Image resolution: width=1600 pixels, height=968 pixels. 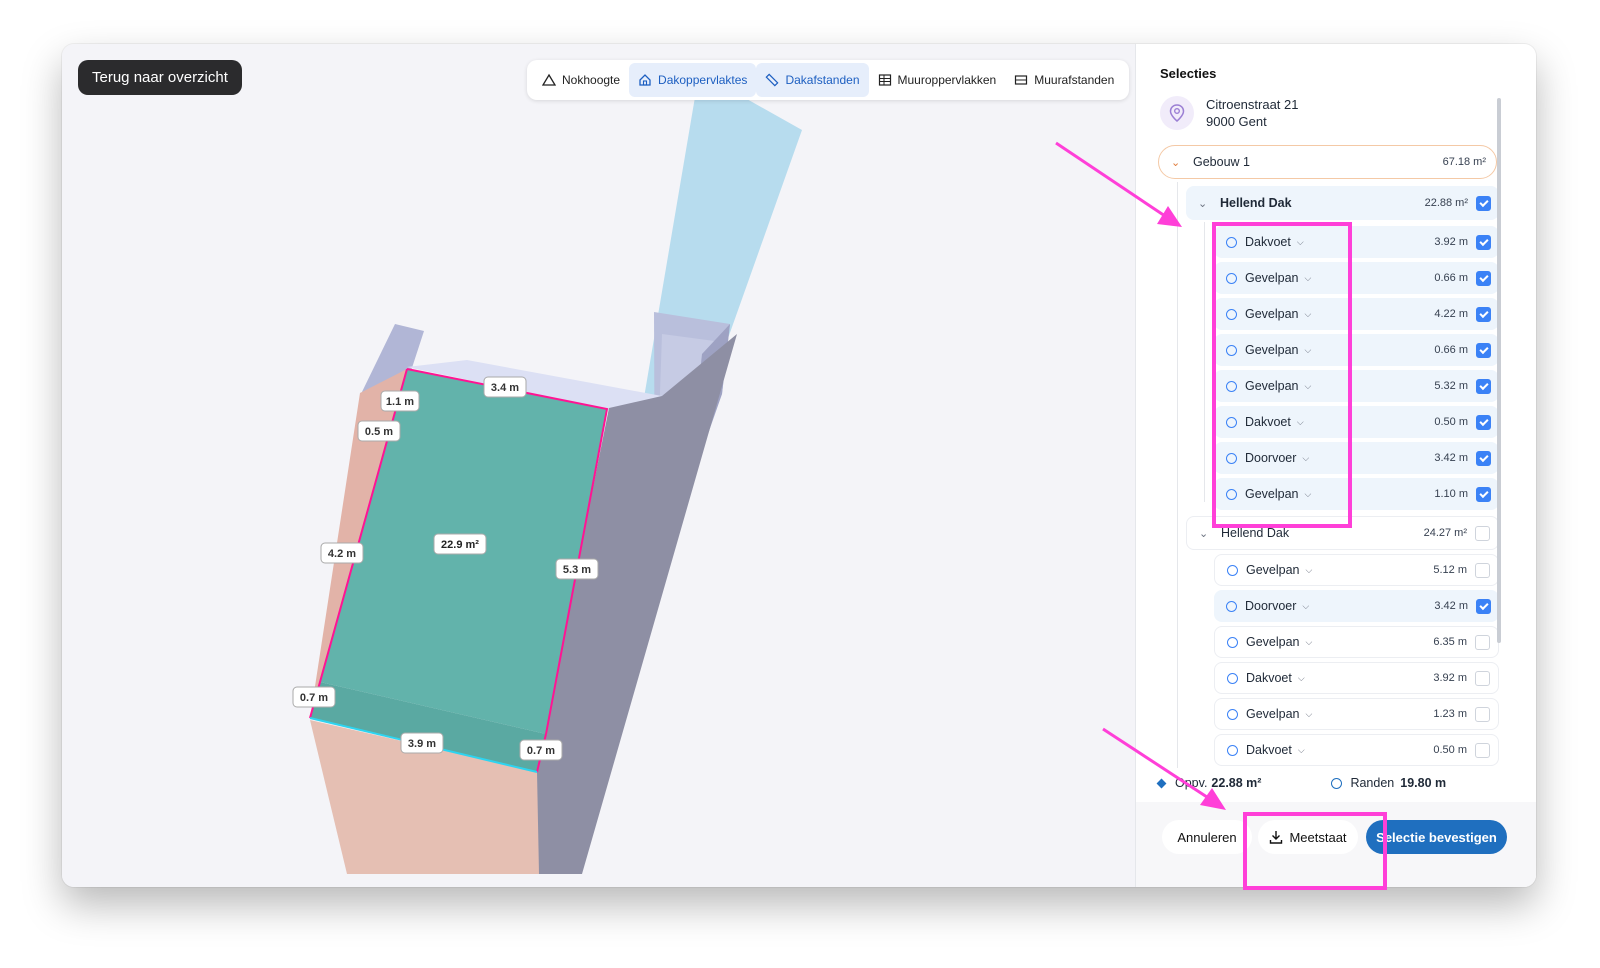 I want to click on tool-dakafstanden: Dakafstanden, so click(x=812, y=80).